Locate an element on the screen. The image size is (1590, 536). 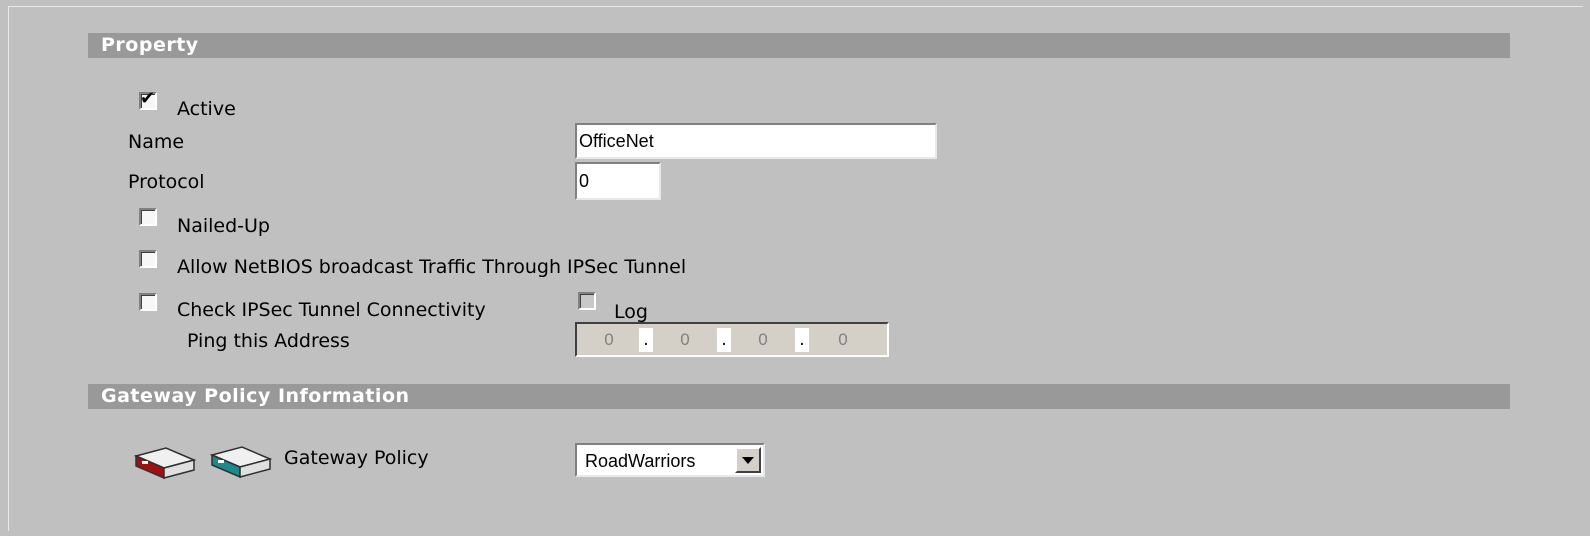
connectivity-checkbox is located at coordinates (148, 302).